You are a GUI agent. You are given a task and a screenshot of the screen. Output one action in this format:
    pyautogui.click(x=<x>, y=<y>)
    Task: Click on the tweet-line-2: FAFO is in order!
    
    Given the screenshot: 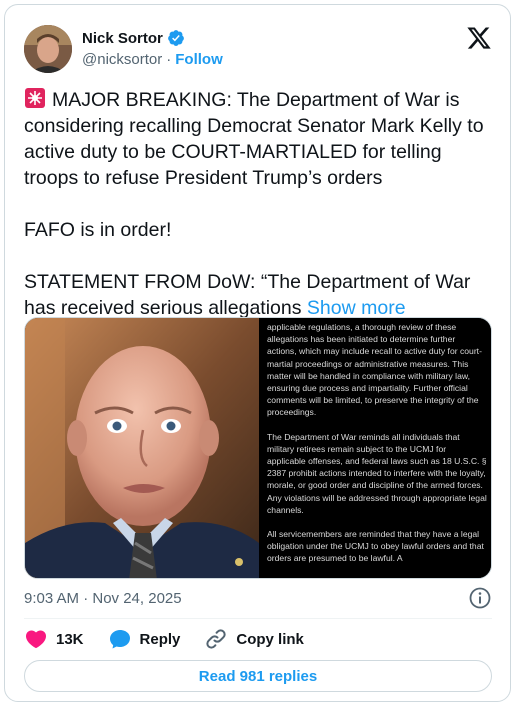 What is the action you would take?
    pyautogui.click(x=98, y=230)
    